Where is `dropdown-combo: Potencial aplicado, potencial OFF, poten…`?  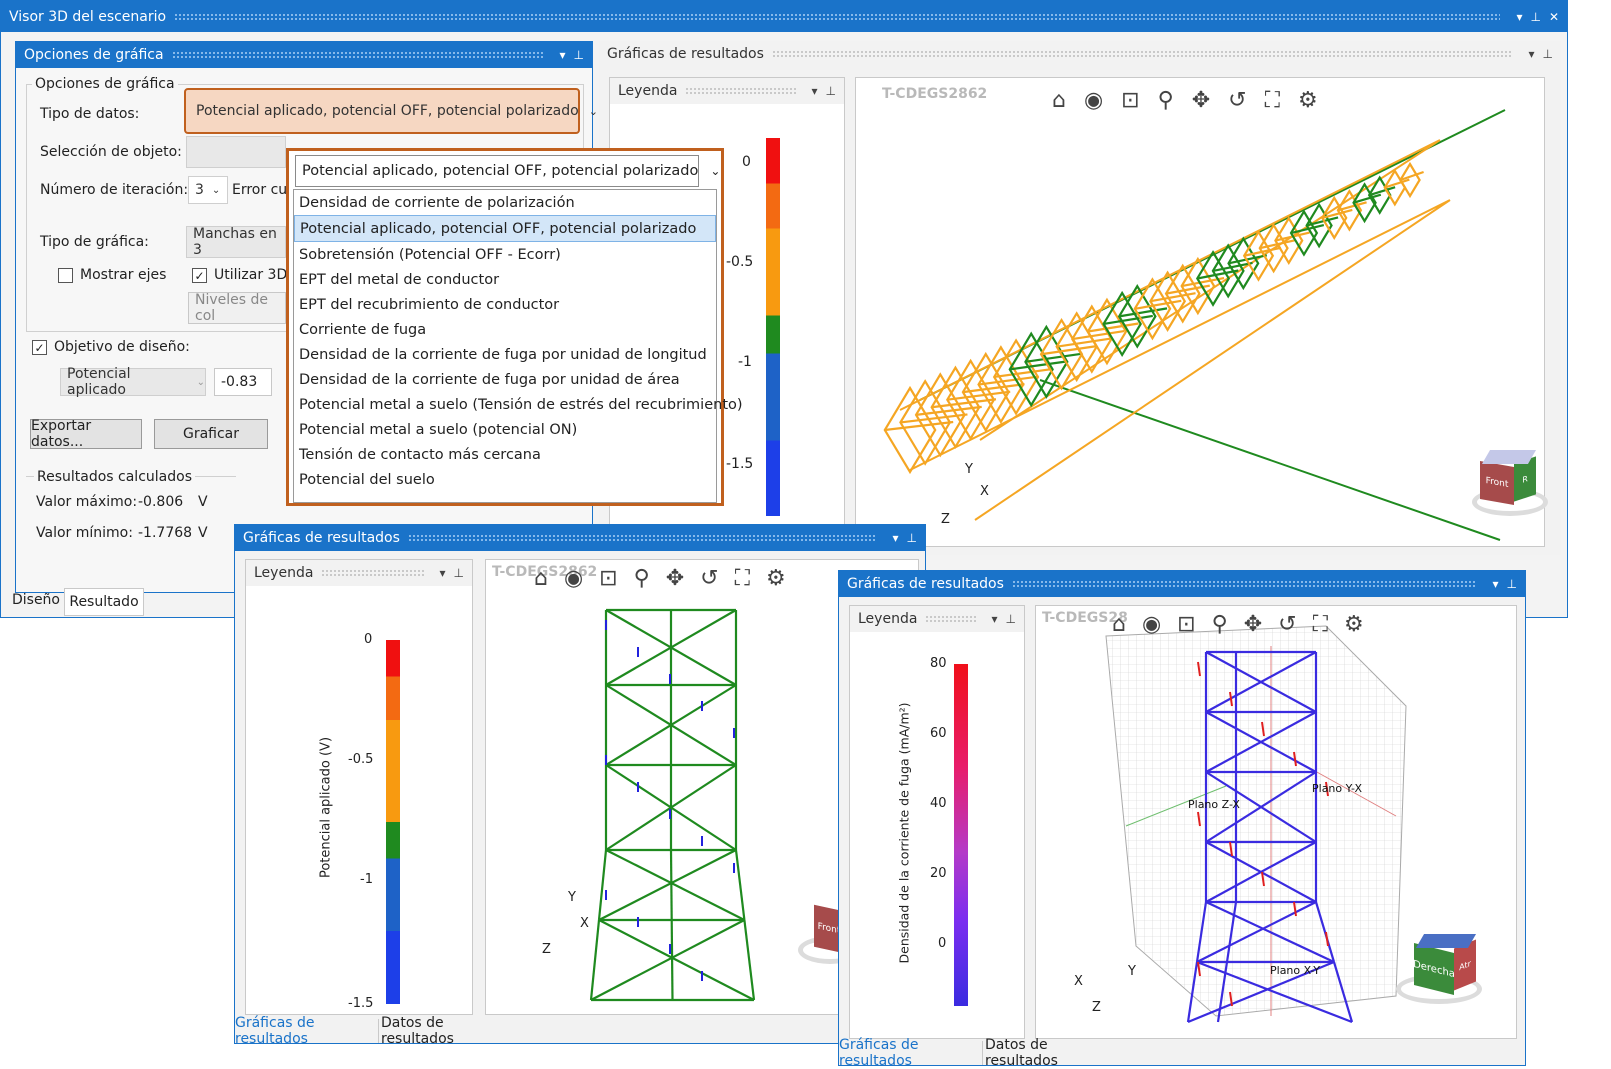 dropdown-combo: Potencial aplicado, potencial OFF, poten… is located at coordinates (507, 171).